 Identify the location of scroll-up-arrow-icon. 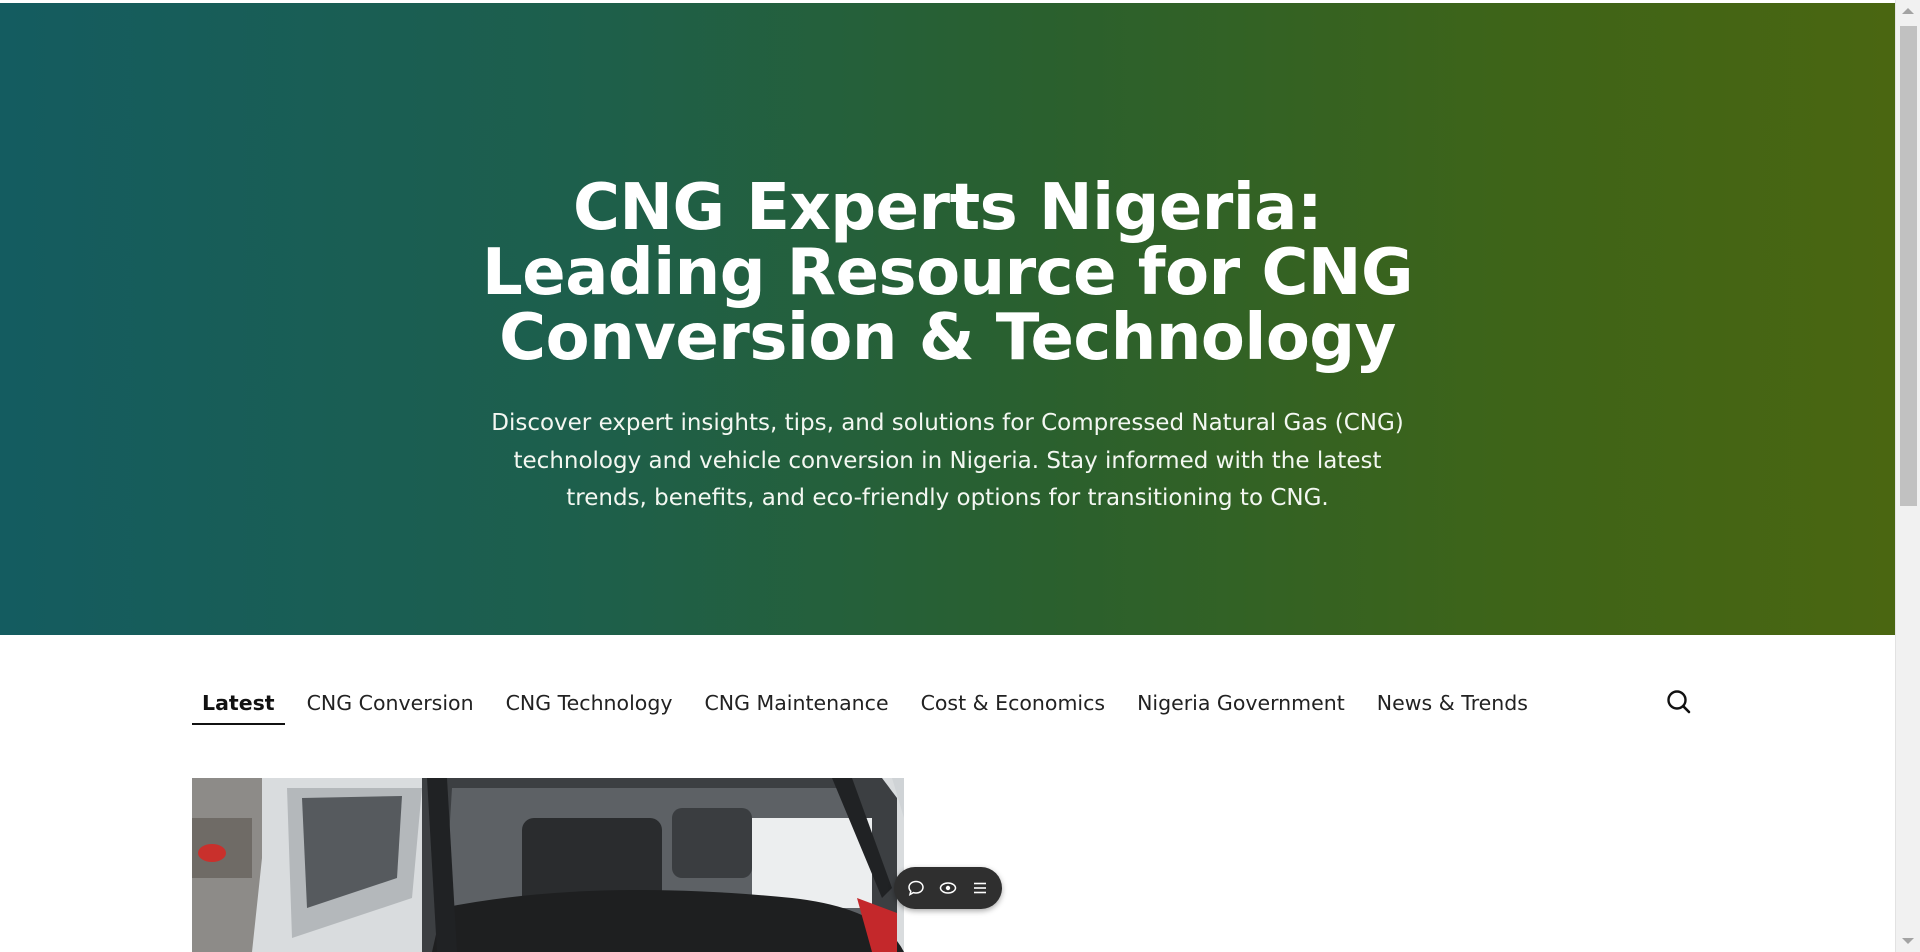
(1908, 11).